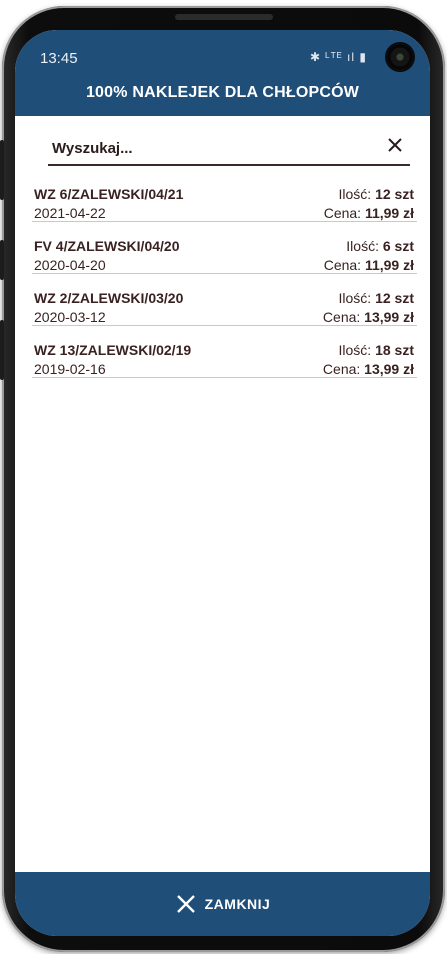  What do you see at coordinates (107, 246) in the screenshot?
I see `document-number: FV 4/ZALEWSKI/04/20` at bounding box center [107, 246].